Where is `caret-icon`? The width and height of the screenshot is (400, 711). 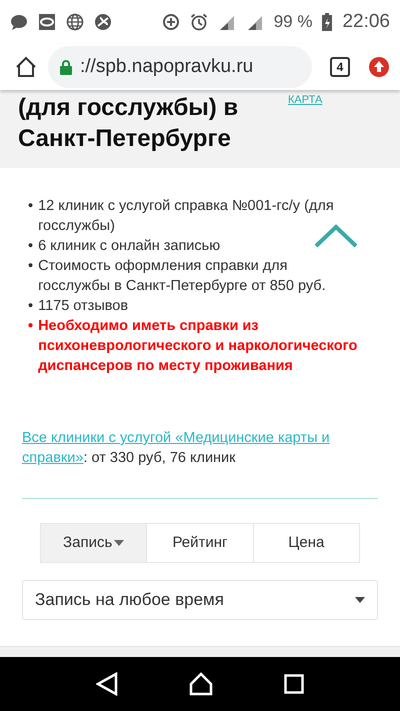
caret-icon is located at coordinates (360, 600).